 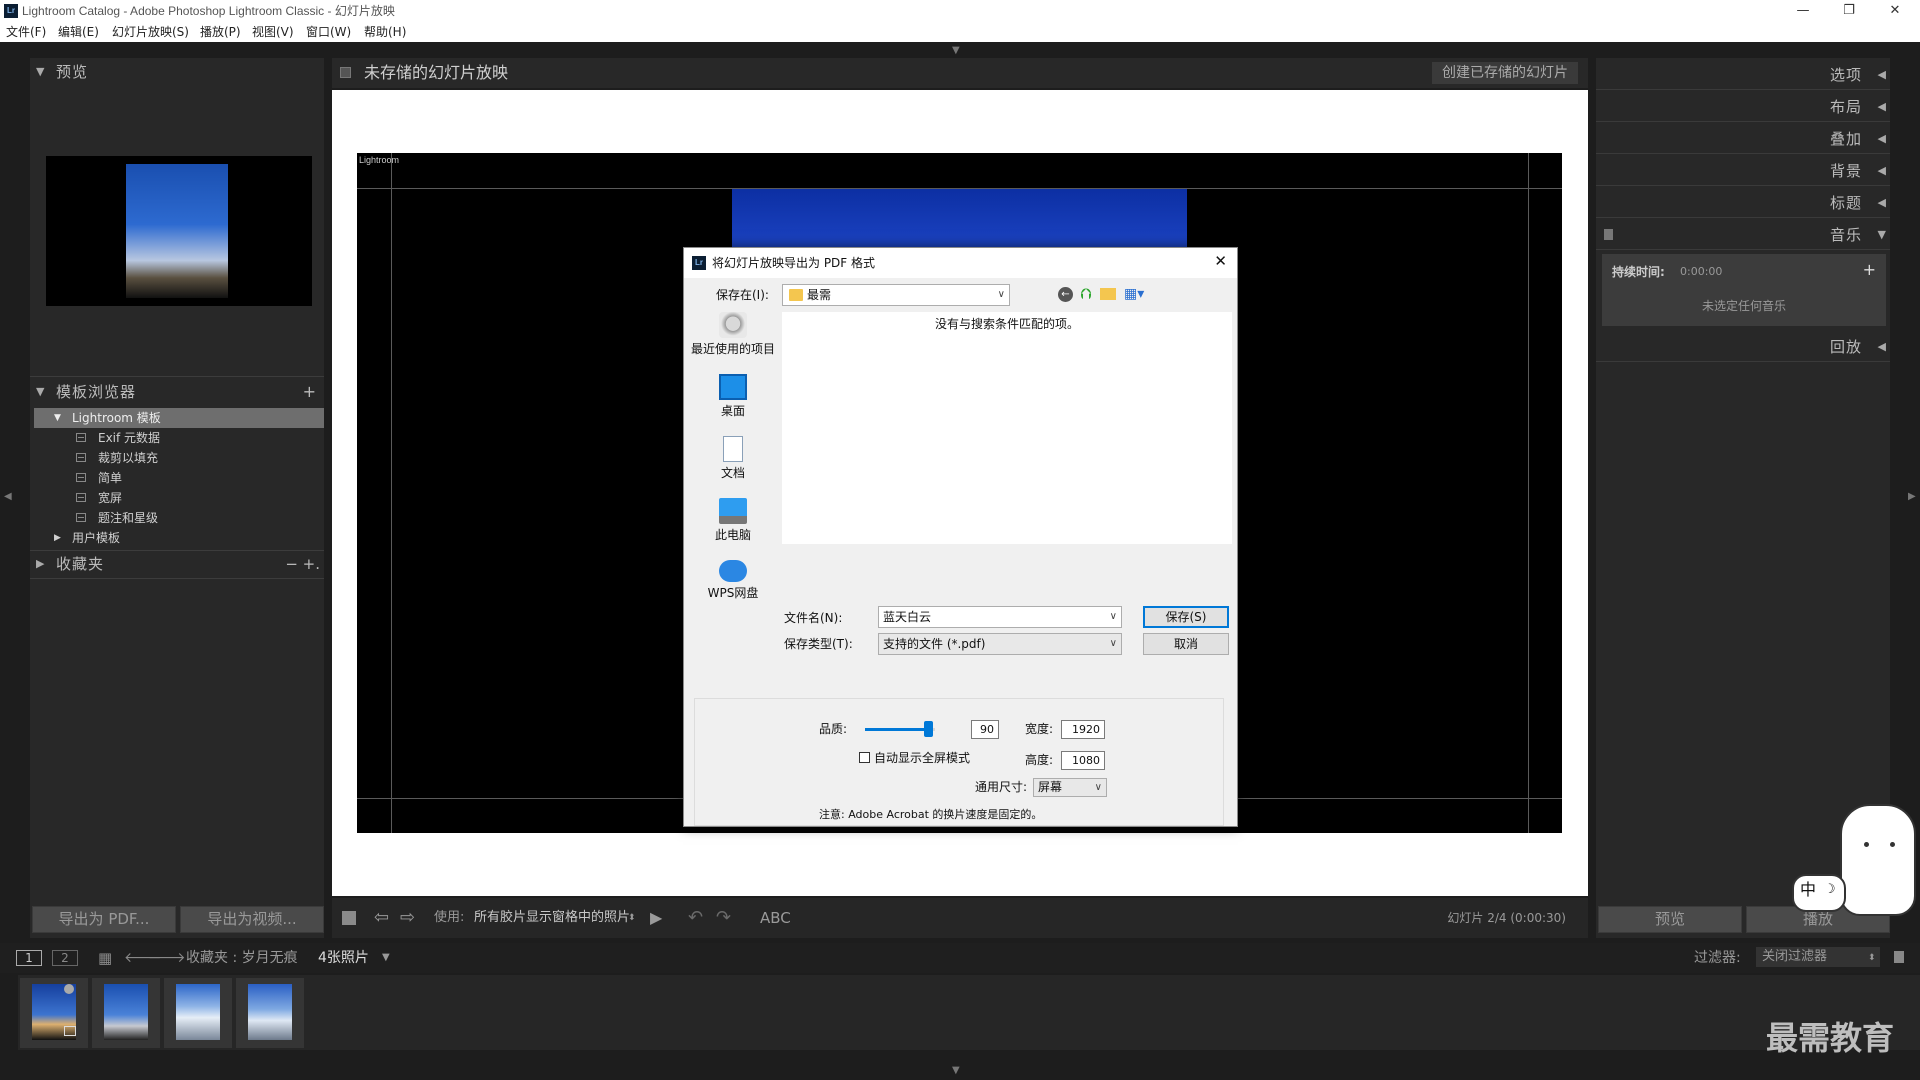 What do you see at coordinates (1070, 787) in the screenshot?
I see `common-size-select: 屏幕 ∨` at bounding box center [1070, 787].